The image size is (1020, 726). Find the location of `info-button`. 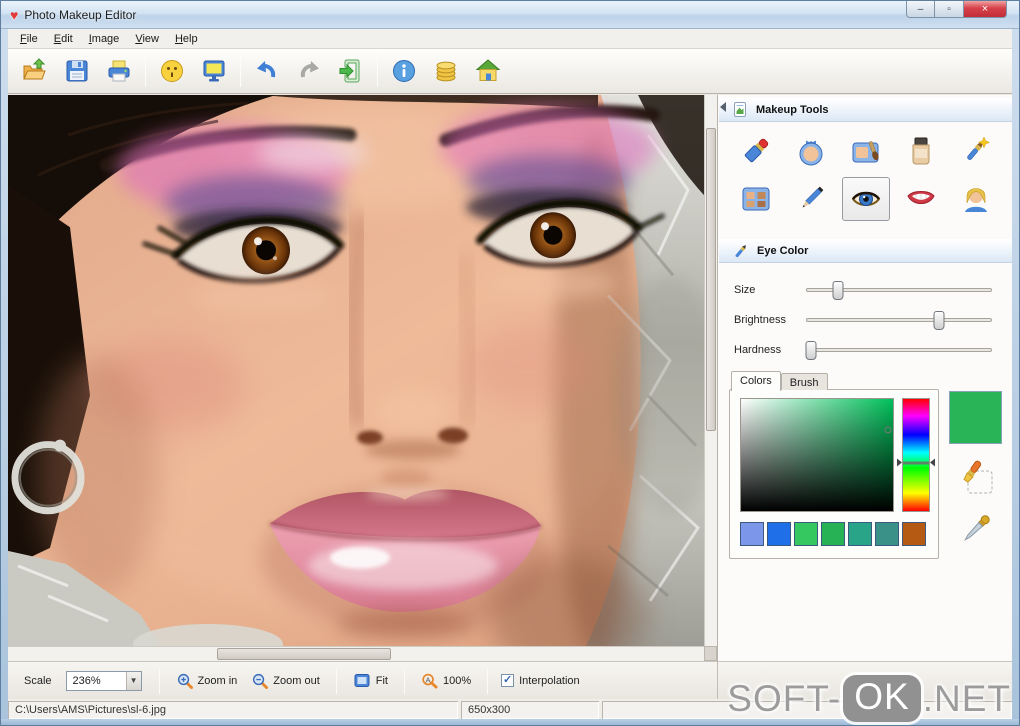

info-button is located at coordinates (404, 71).